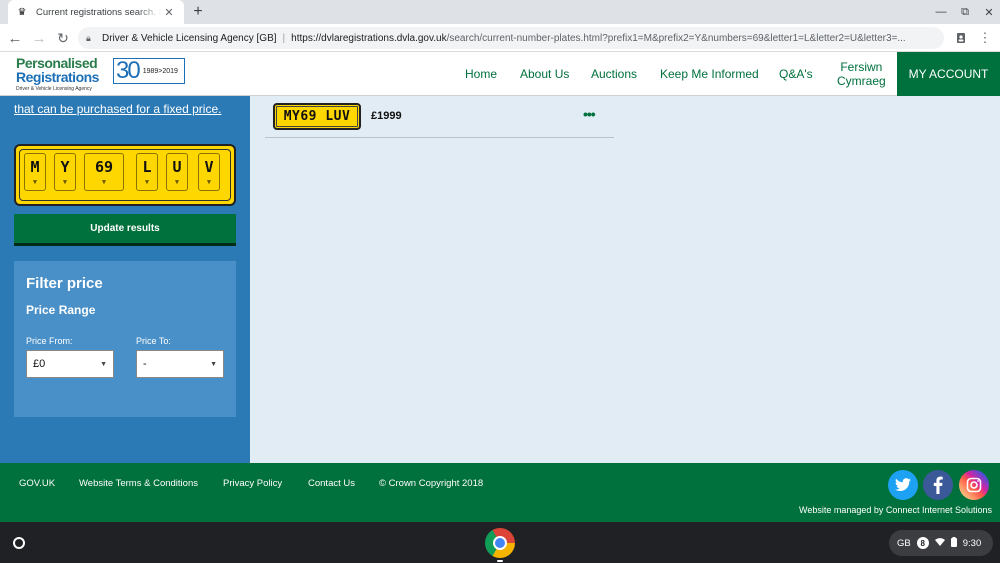  Describe the element at coordinates (709, 74) in the screenshot. I see `nav-keep-me-informed: Keep Me Informed` at that location.